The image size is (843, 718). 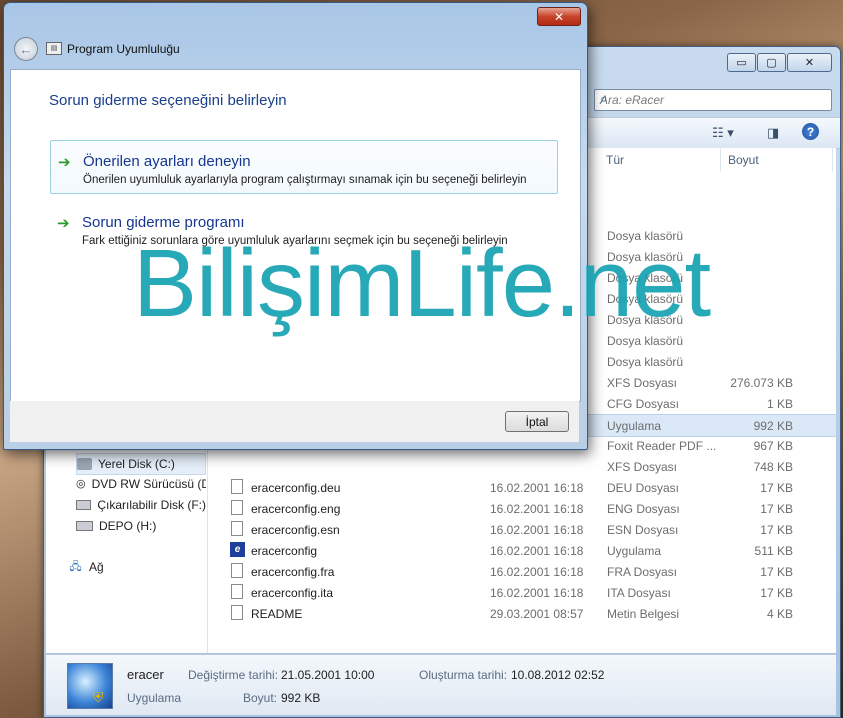 I want to click on file-type: ESN Dosyası, so click(x=643, y=530).